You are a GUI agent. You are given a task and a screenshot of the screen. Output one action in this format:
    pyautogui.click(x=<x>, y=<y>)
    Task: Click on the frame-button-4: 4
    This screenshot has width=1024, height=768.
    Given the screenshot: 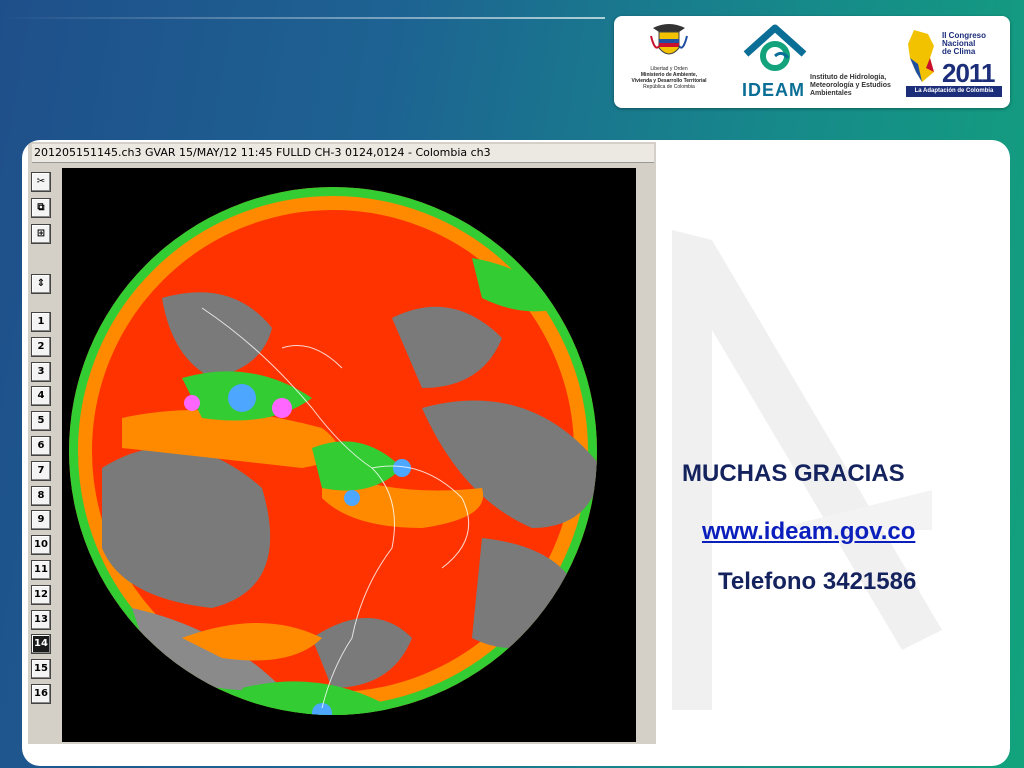 What is the action you would take?
    pyautogui.click(x=41, y=396)
    